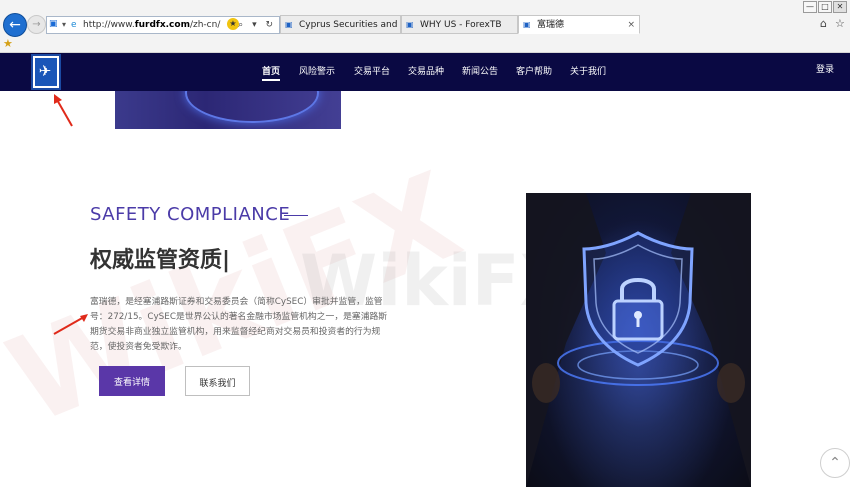 Image resolution: width=850 pixels, height=487 pixels. I want to click on site-navbar: ✈ 首页 风险警示 交易平台 交易品种 新闻公告 客户帮助 关于我们 登录, so click(425, 72).